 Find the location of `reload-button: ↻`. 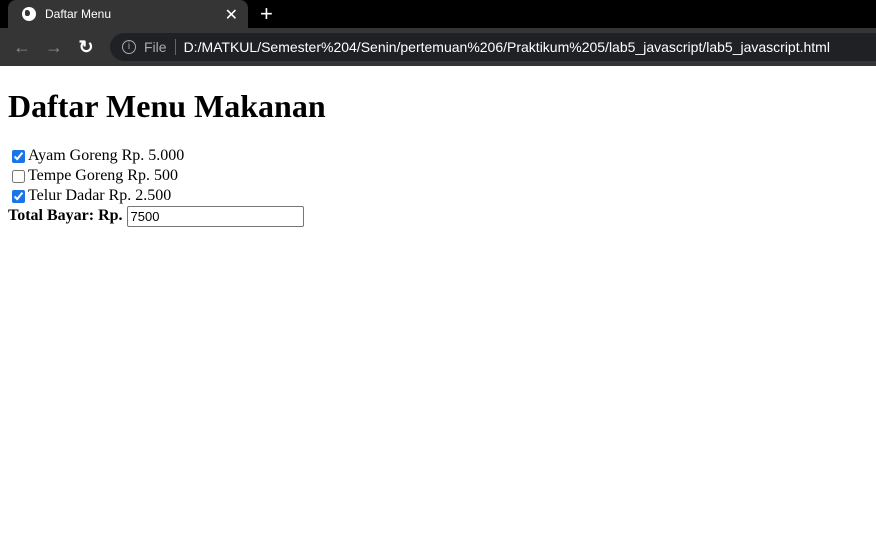

reload-button: ↻ is located at coordinates (86, 47).